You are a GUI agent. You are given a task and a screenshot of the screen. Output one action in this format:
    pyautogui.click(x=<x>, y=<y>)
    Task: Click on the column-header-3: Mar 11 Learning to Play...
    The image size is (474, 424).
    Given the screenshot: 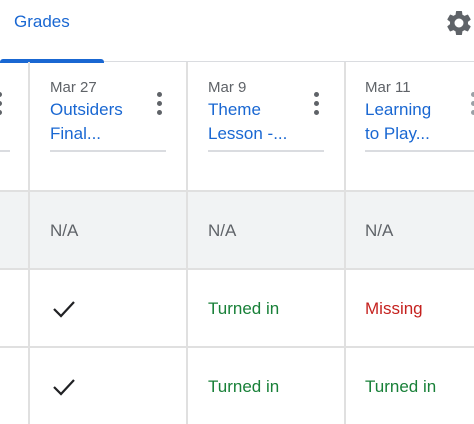 What is the action you would take?
    pyautogui.click(x=410, y=127)
    